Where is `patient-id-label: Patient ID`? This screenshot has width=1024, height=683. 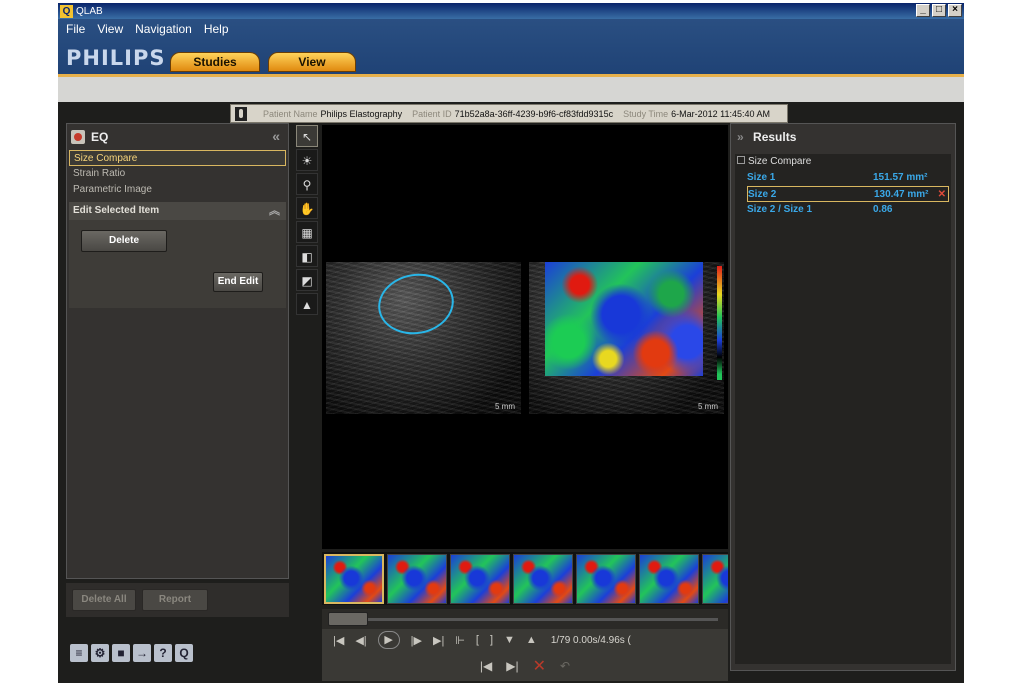
patient-id-label: Patient ID is located at coordinates (432, 113).